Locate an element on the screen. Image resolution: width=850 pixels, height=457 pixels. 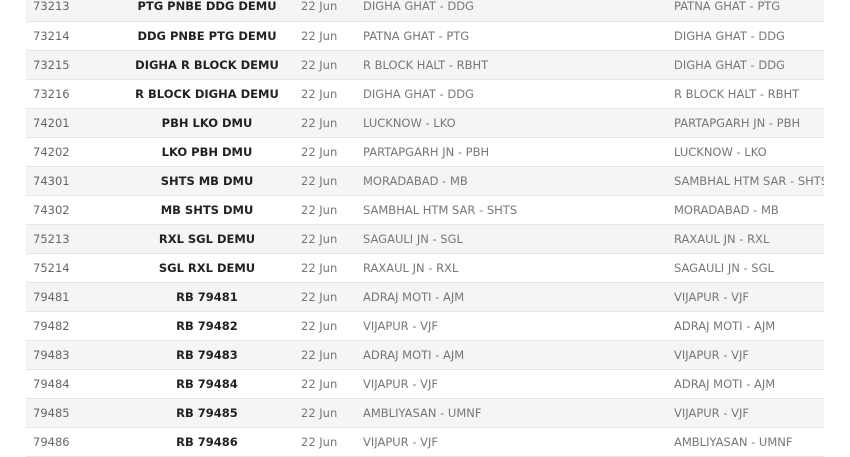
train-from-station: SAMBHAL HTM SAR - SHTS is located at coordinates (518, 210).